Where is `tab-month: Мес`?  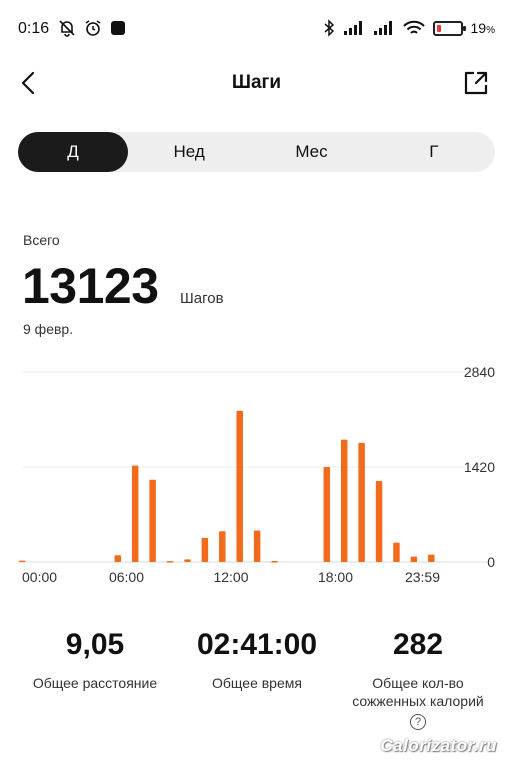
tab-month: Мес is located at coordinates (311, 152).